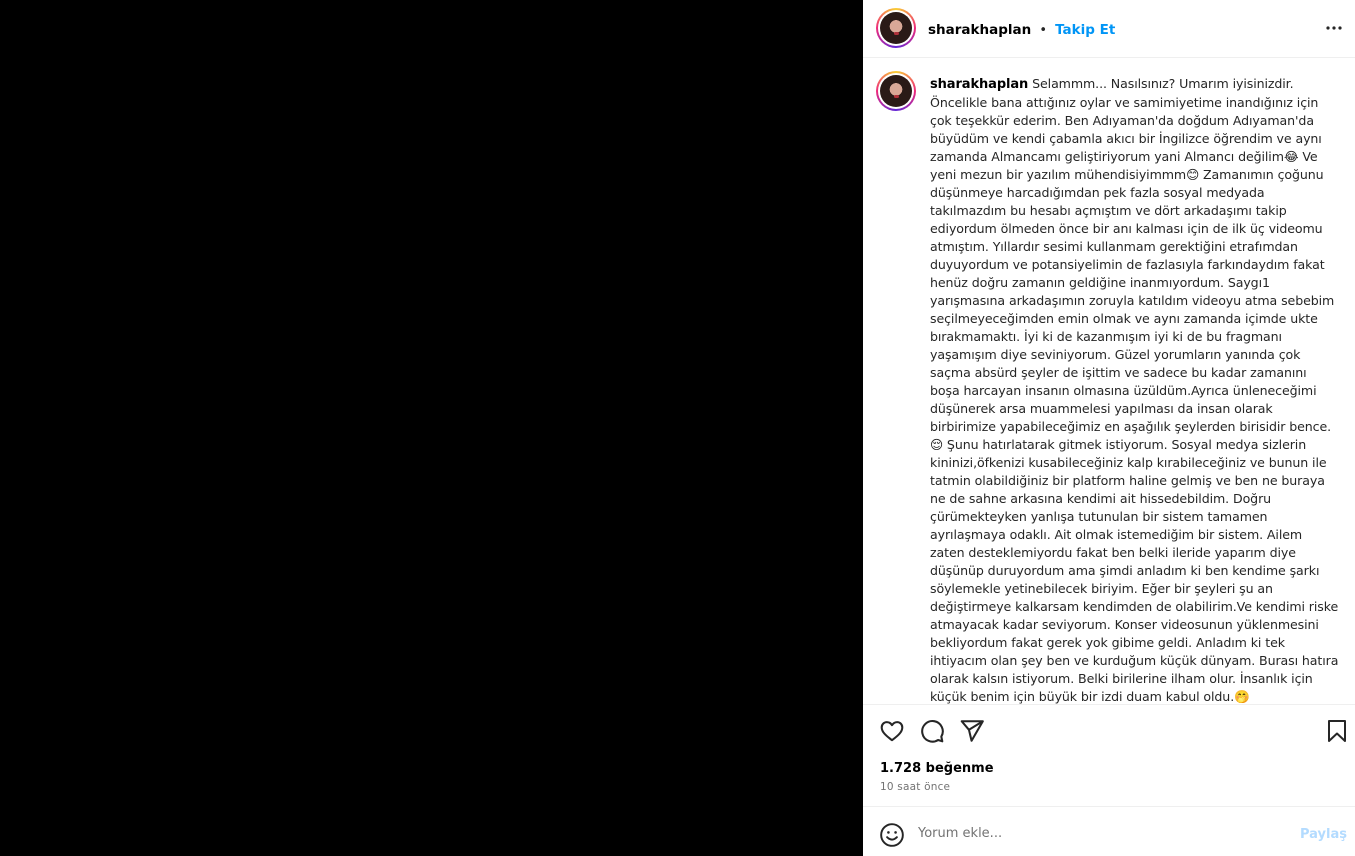 This screenshot has height=856, width=1355. Describe the element at coordinates (979, 30) in the screenshot. I see `author-username: sharakhaplan` at that location.